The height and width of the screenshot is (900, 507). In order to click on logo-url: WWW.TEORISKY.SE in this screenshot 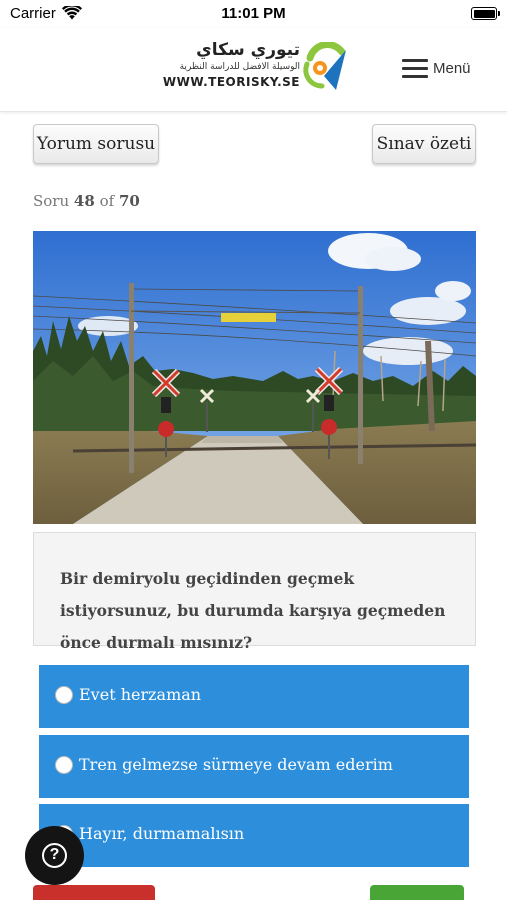, I will do `click(231, 82)`.